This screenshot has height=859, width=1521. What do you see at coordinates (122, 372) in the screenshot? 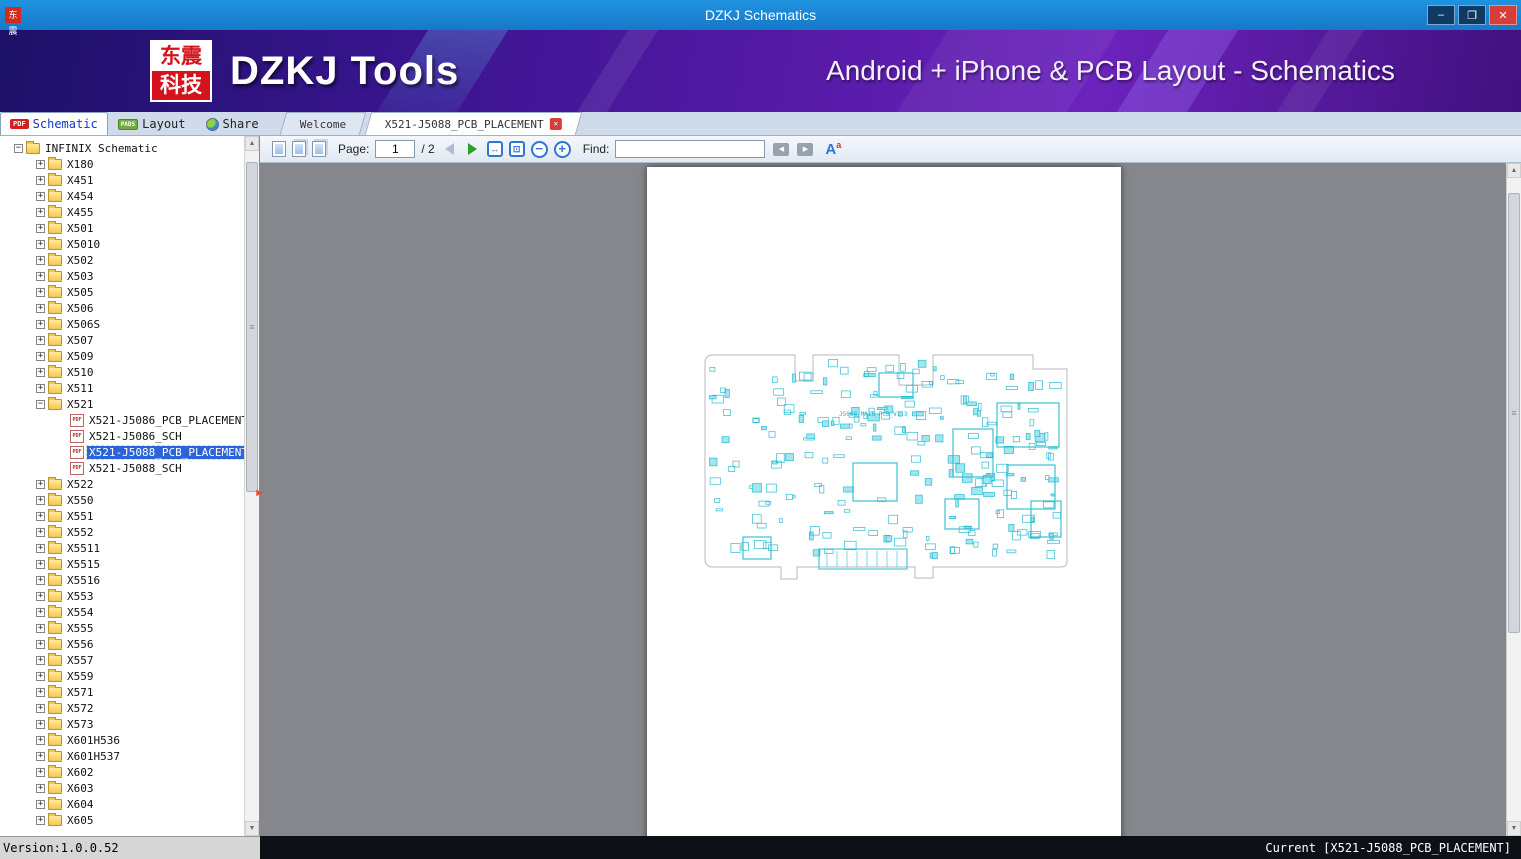
I see `tree-item-folder: + X510` at bounding box center [122, 372].